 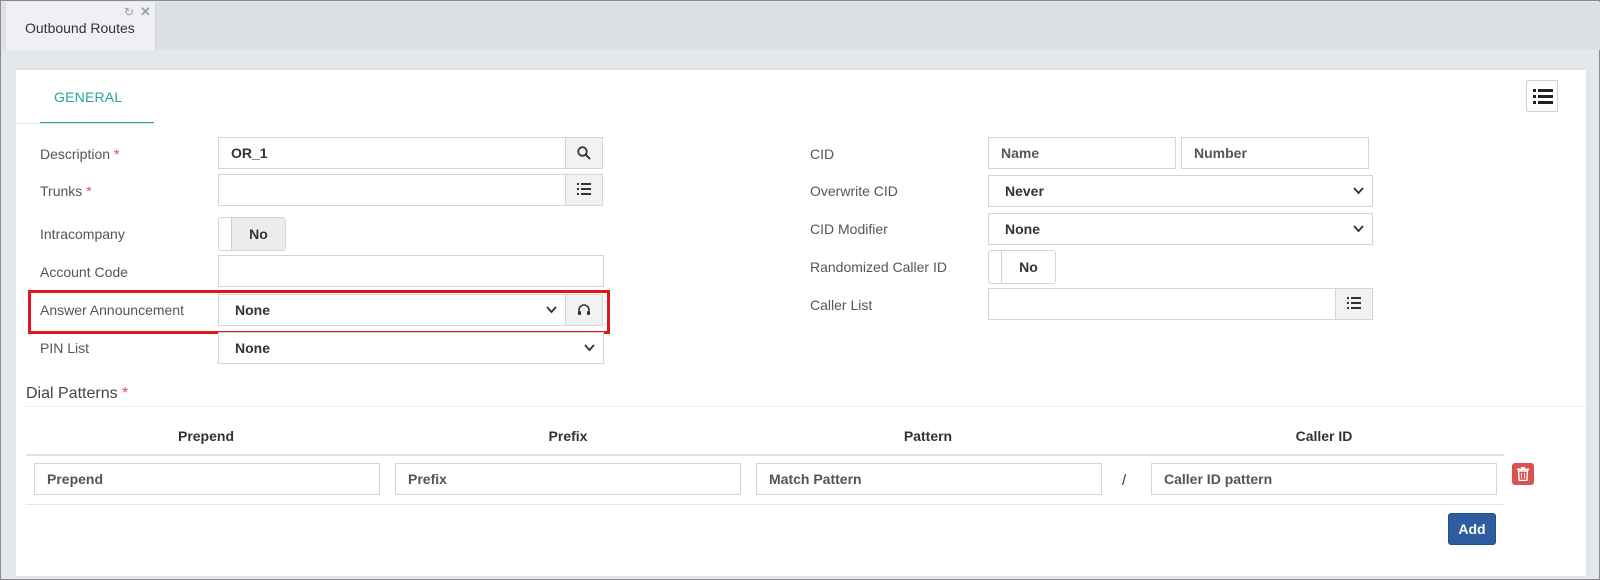 What do you see at coordinates (85, 123) in the screenshot?
I see `tab-divider` at bounding box center [85, 123].